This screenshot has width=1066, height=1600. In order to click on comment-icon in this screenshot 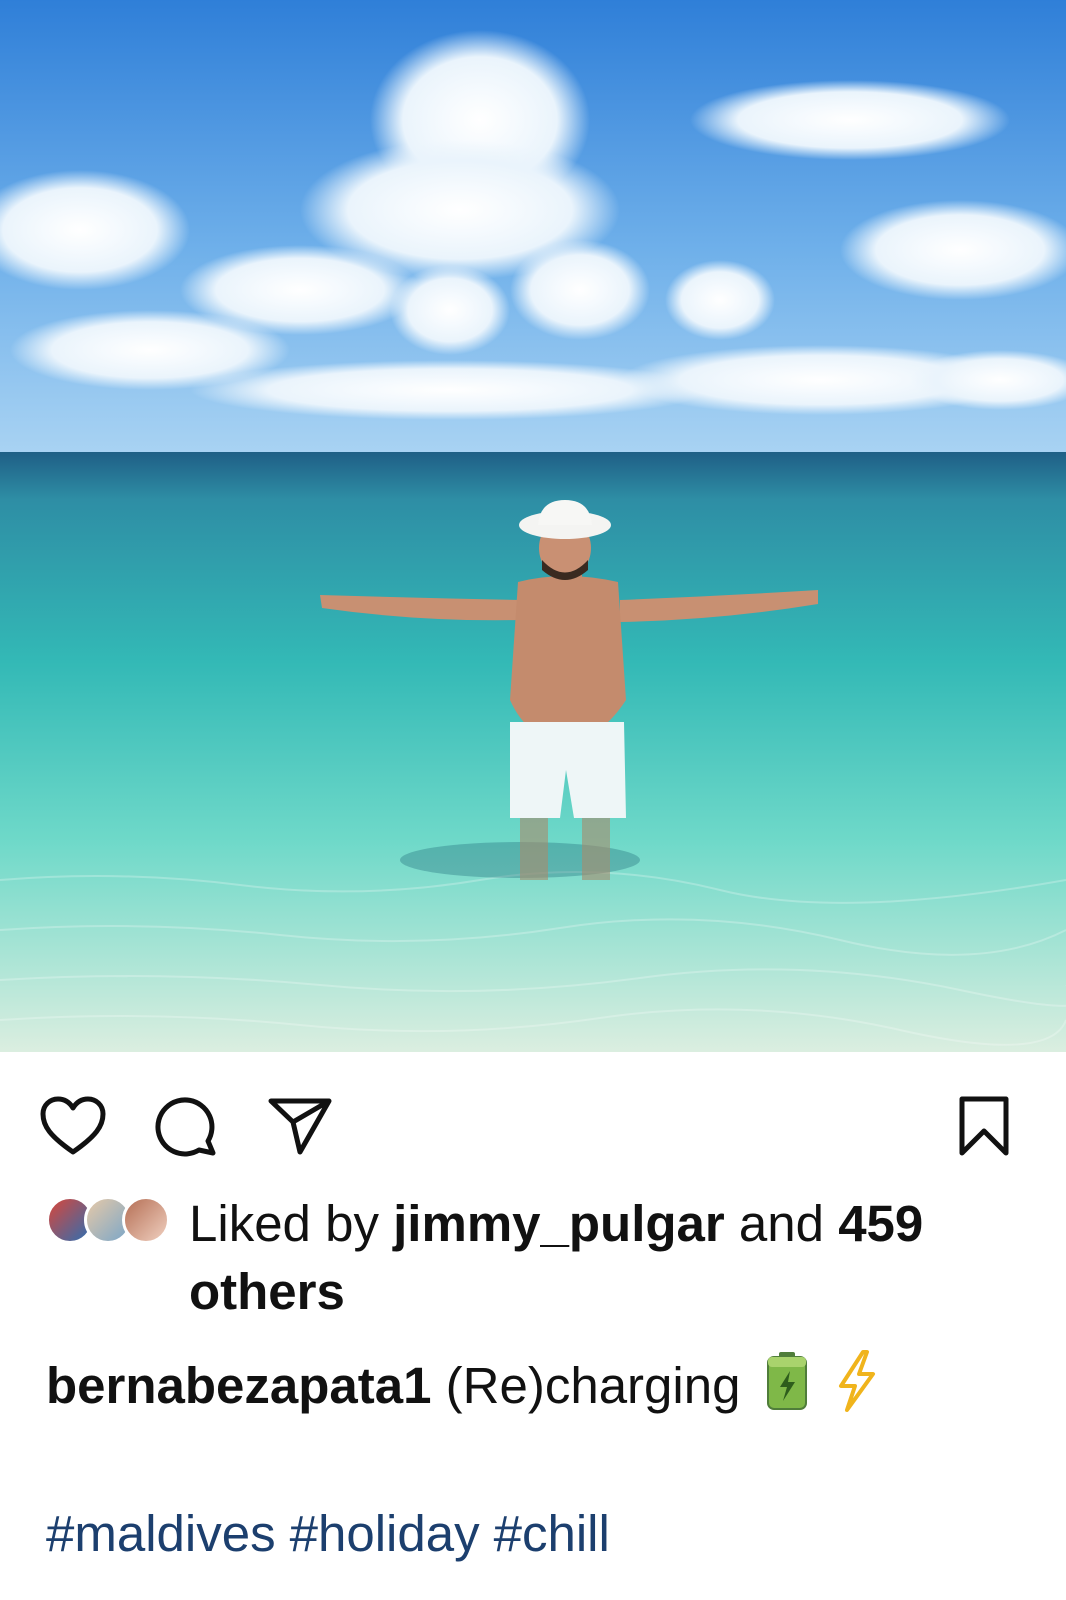, I will do `click(186, 1128)`.